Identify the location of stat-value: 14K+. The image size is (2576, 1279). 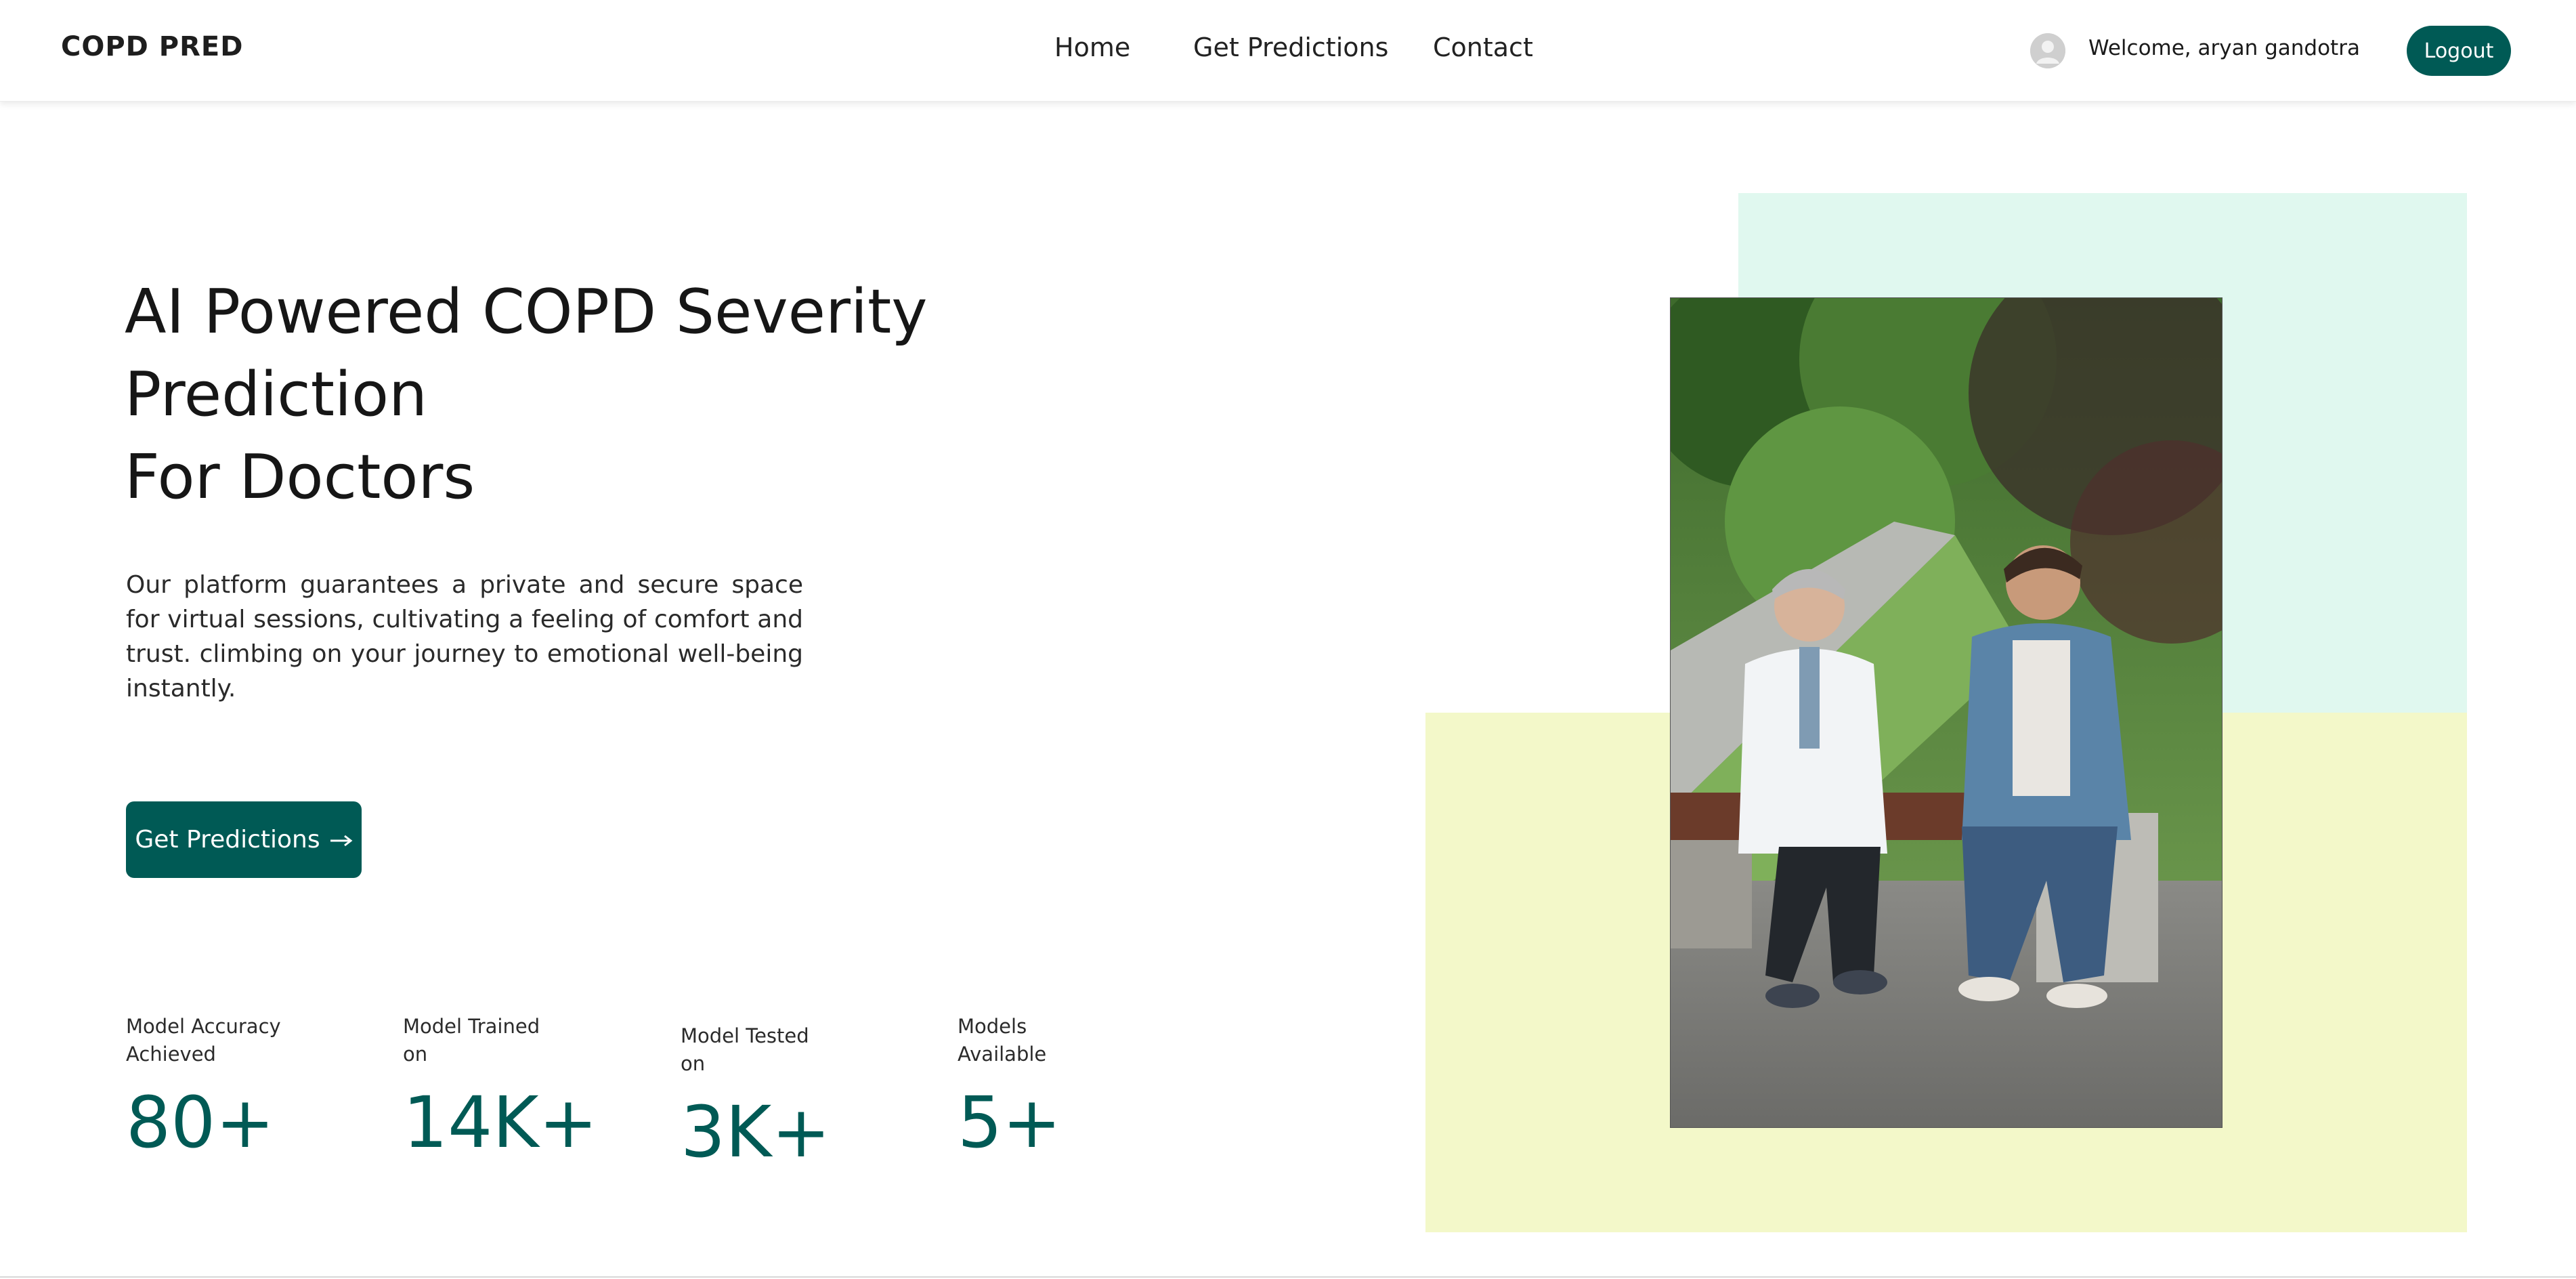
(500, 1123).